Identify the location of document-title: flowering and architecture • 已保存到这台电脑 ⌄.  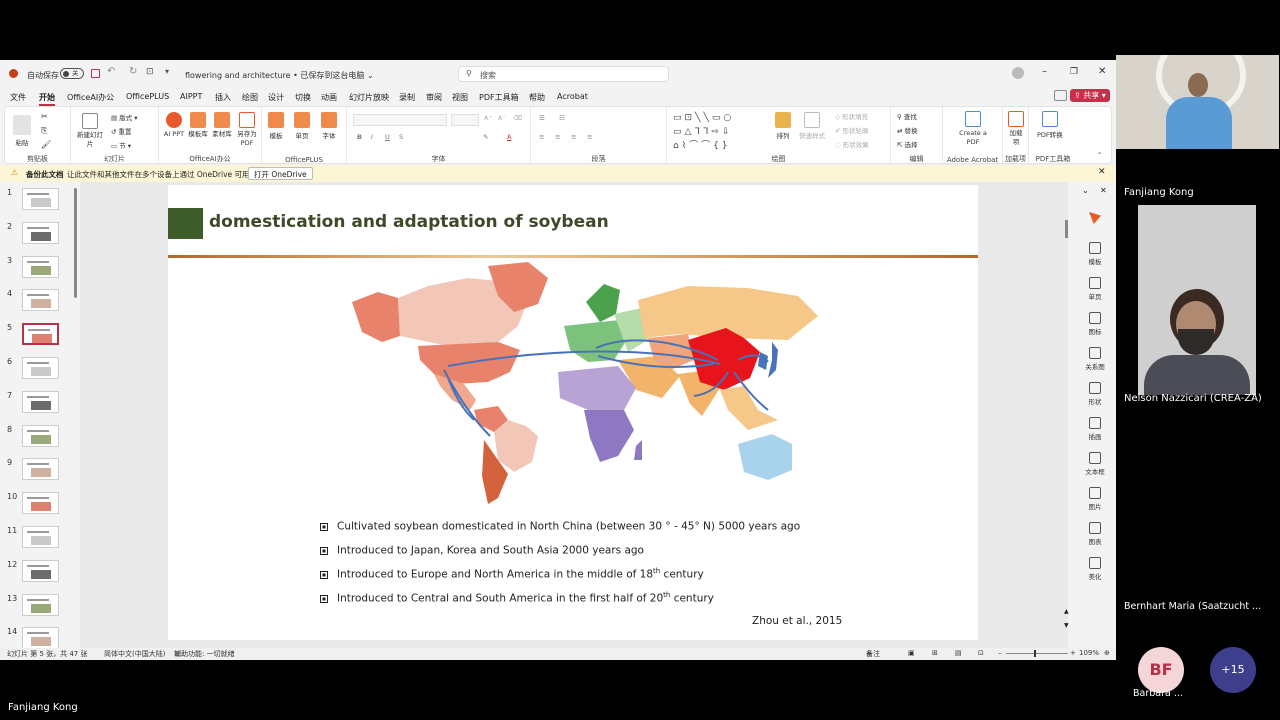
(279, 75).